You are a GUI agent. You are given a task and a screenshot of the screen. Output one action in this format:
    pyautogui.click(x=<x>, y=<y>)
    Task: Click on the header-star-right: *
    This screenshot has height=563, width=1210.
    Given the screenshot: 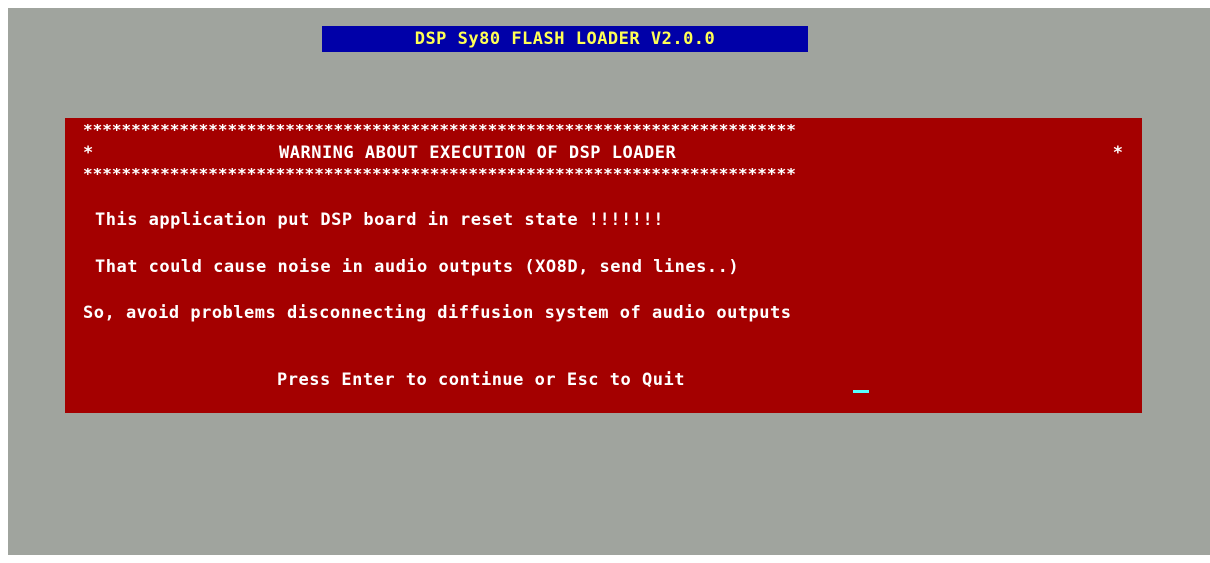 What is the action you would take?
    pyautogui.click(x=1117, y=153)
    